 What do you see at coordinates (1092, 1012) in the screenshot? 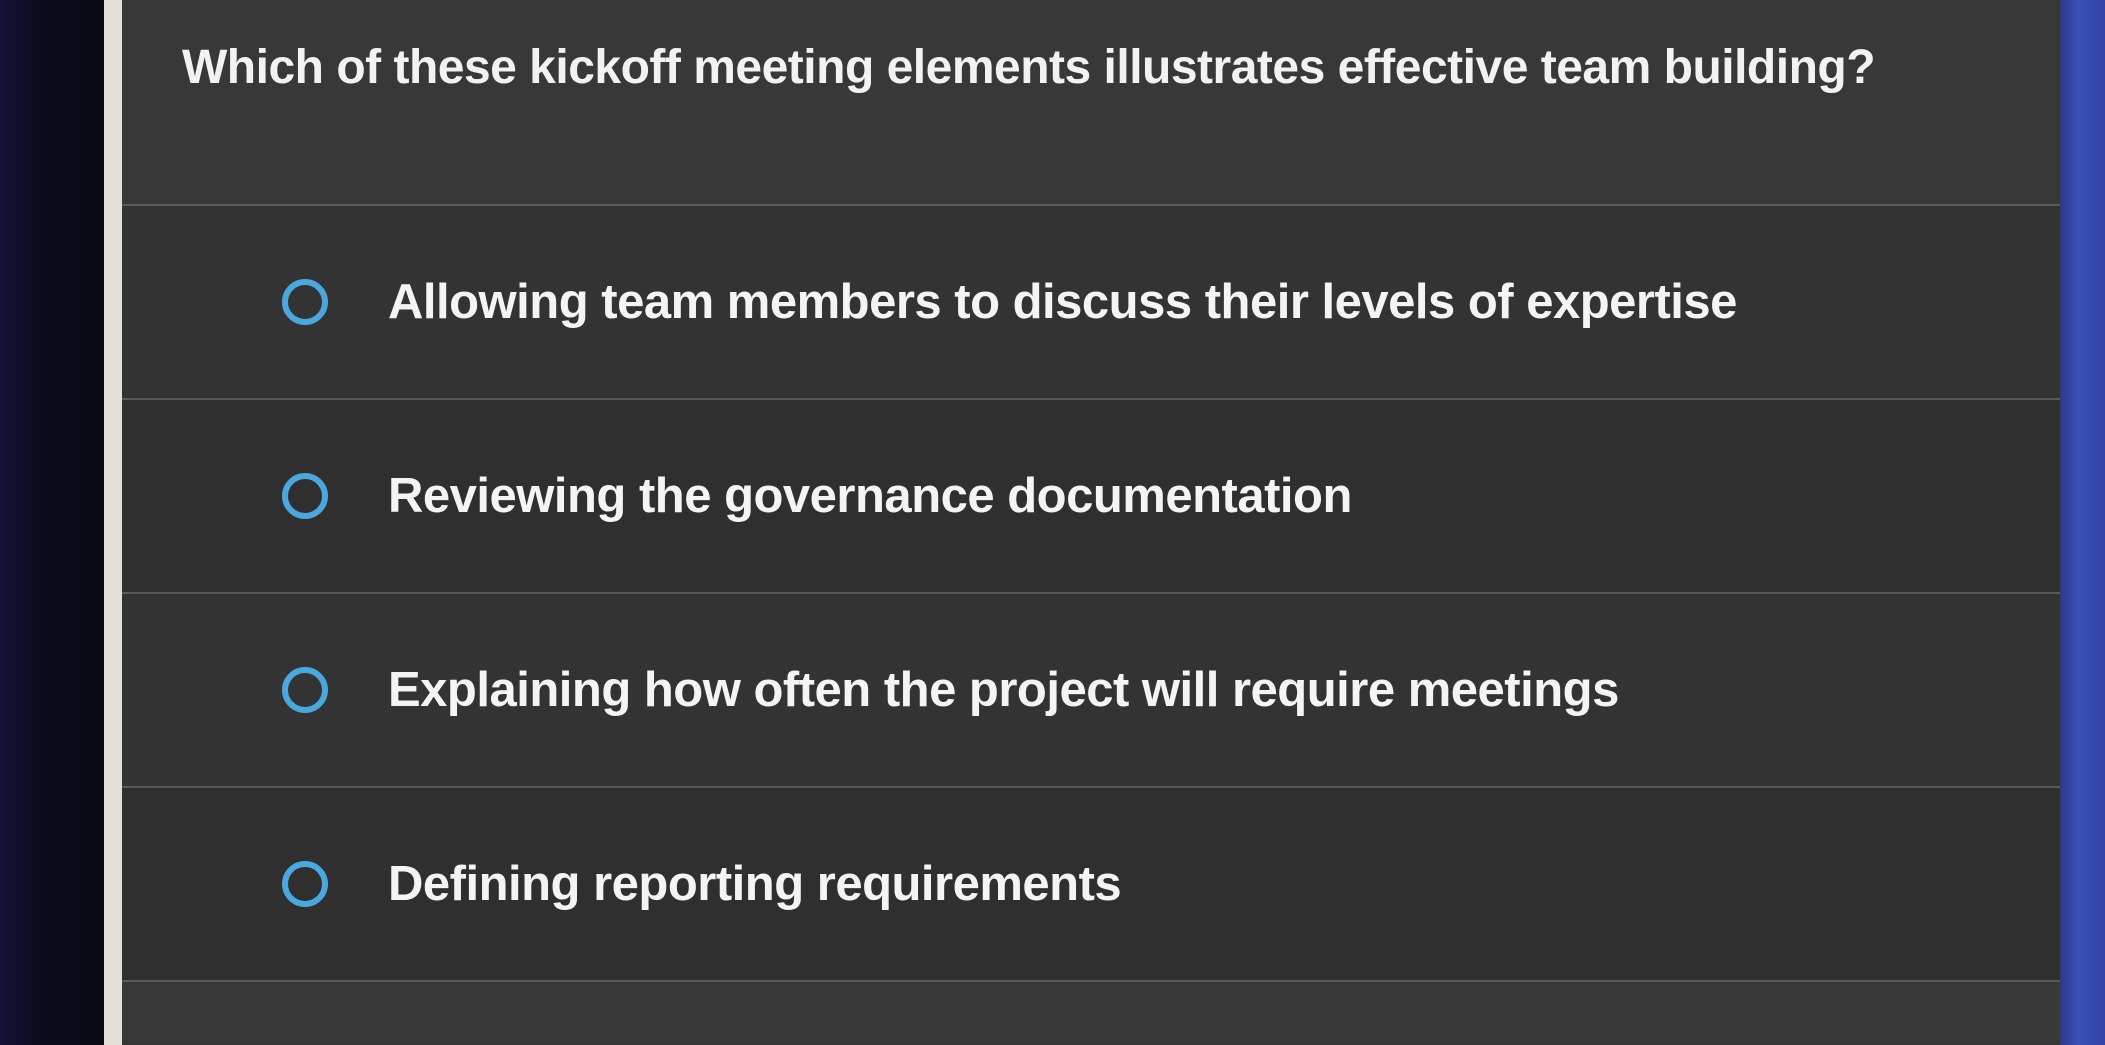
I see `next-option-partial` at bounding box center [1092, 1012].